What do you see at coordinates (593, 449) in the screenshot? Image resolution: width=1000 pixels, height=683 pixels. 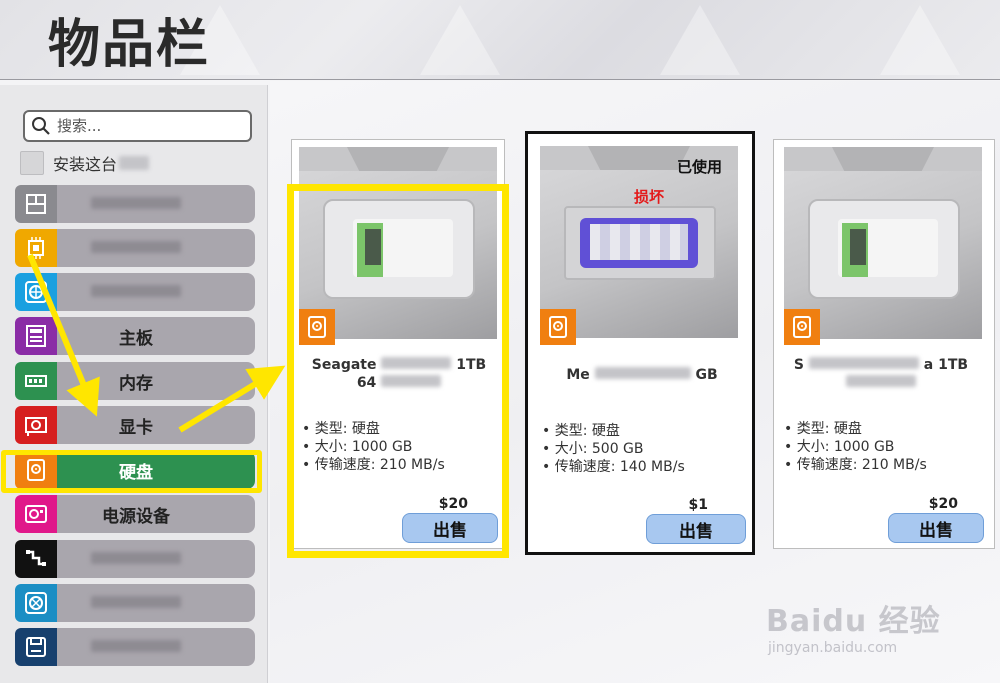 I see `spec-size: • 大小: 500 GB` at bounding box center [593, 449].